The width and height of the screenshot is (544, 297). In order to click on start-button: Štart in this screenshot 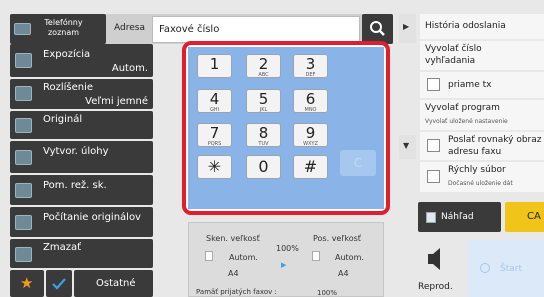, I will do `click(506, 268)`.